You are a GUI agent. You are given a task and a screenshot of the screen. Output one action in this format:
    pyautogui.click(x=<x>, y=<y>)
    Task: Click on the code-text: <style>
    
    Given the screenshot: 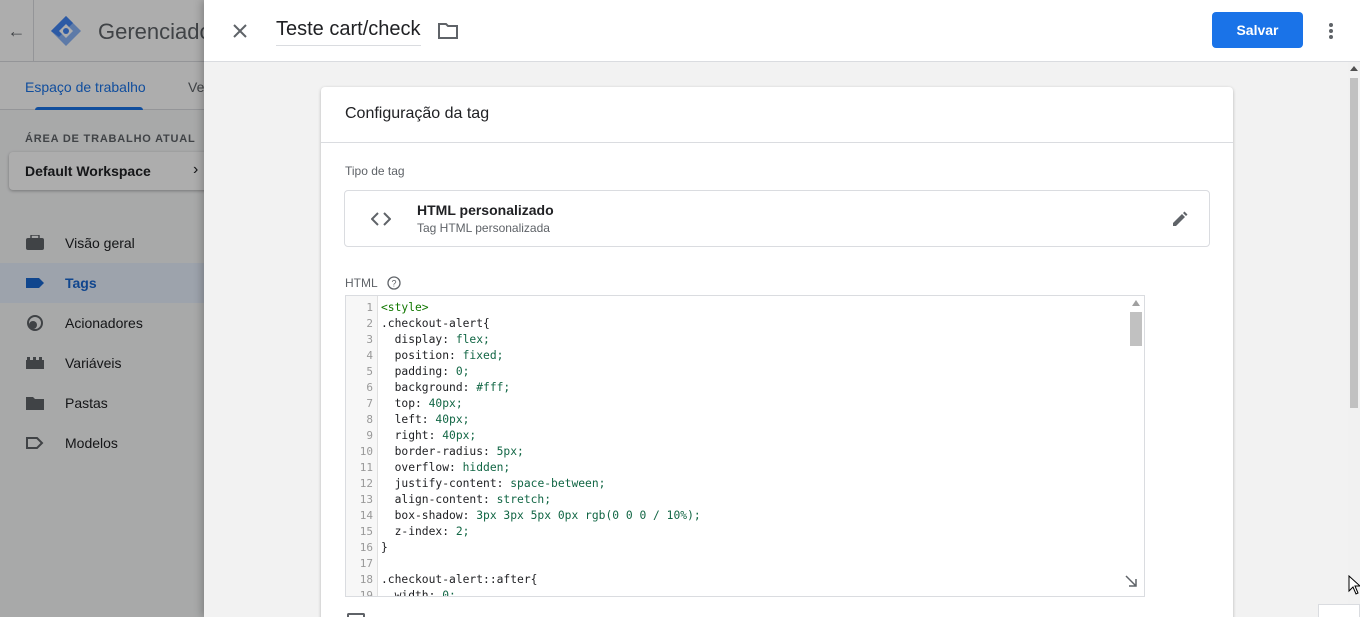 What is the action you would take?
    pyautogui.click(x=405, y=307)
    